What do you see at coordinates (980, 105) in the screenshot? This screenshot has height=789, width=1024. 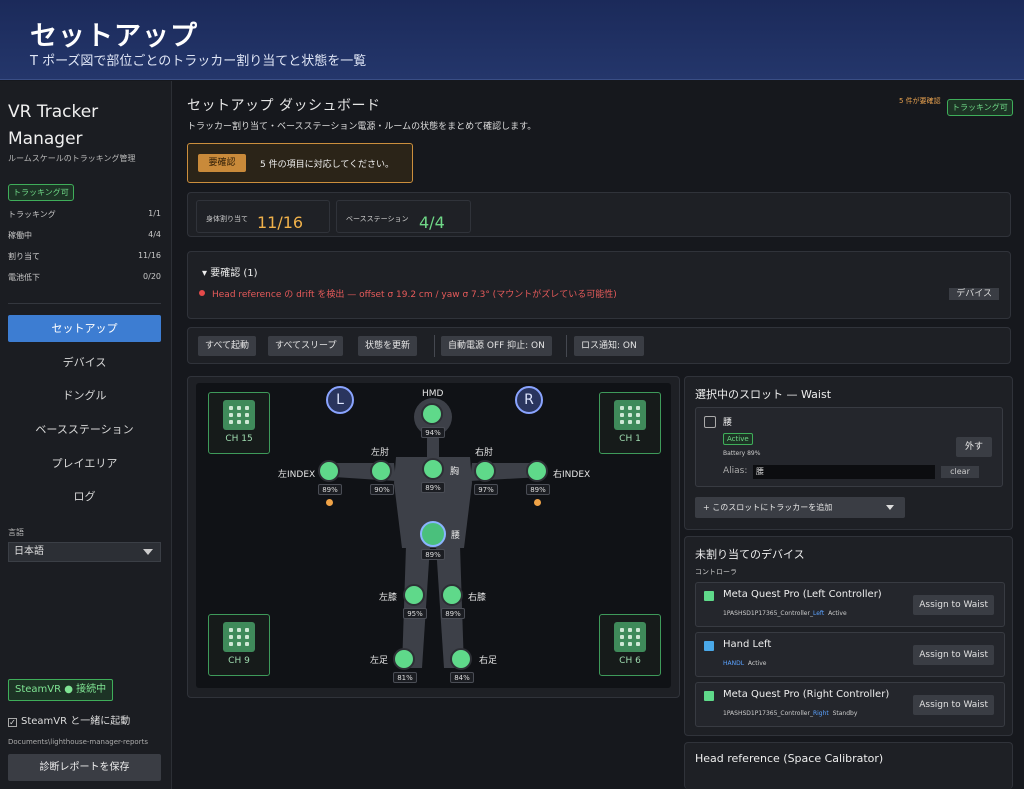 I see `header-status-badge: トラッキング可` at bounding box center [980, 105].